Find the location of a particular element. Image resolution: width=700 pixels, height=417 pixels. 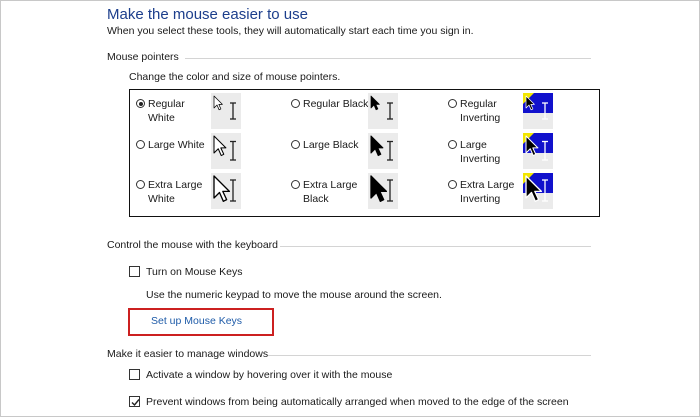

pointer-option-extra-large-black: Extra Large Black is located at coordinates (332, 192).